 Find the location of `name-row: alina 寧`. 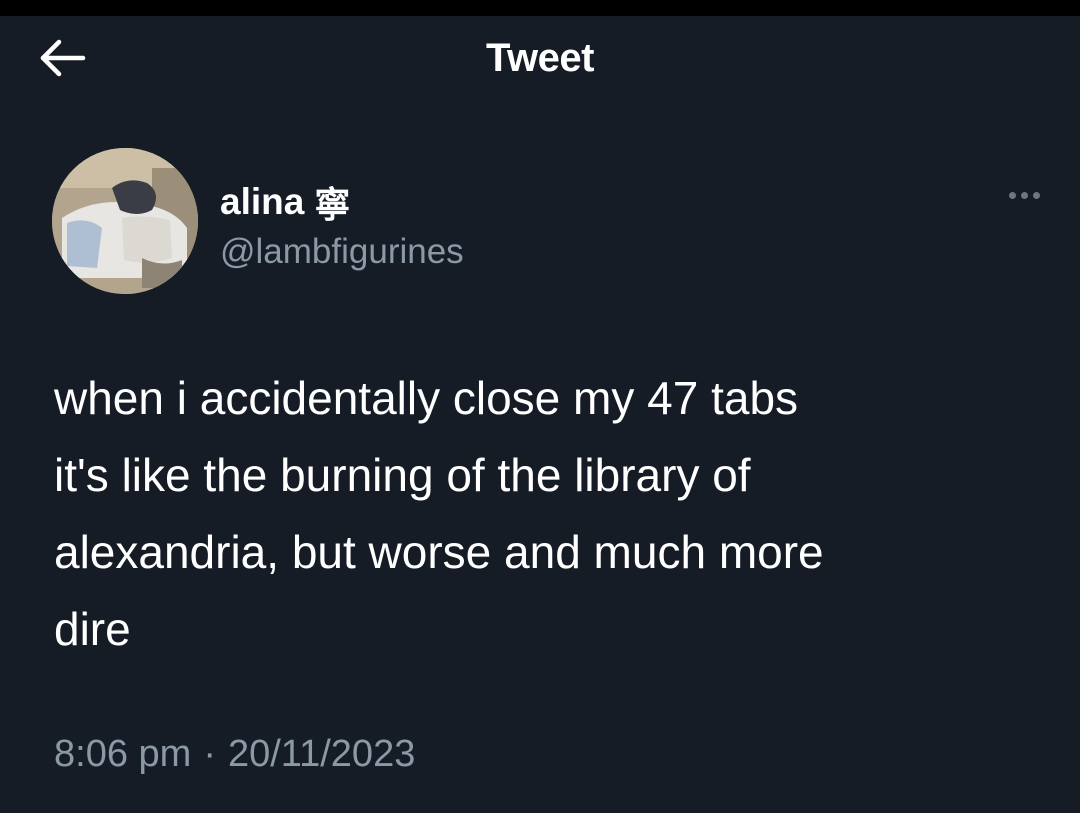

name-row: alina 寧 is located at coordinates (285, 202).